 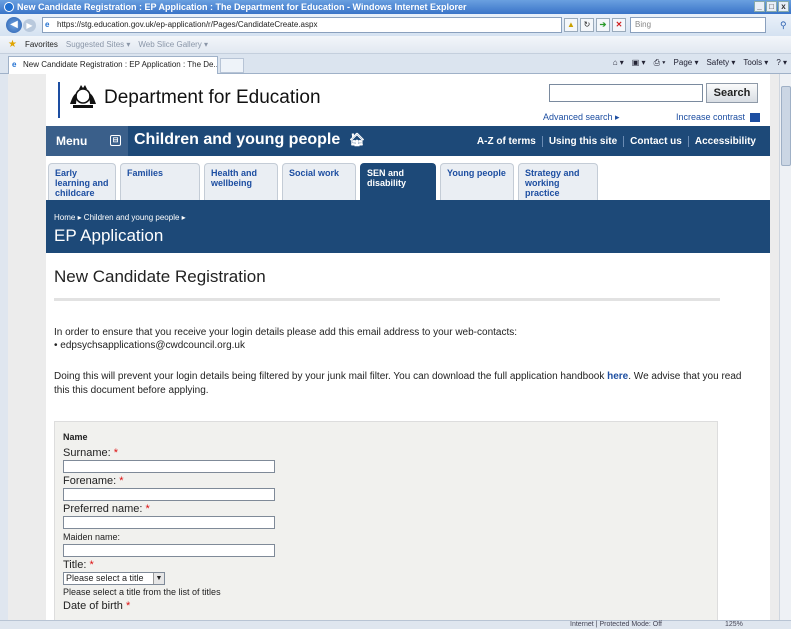 What do you see at coordinates (700, 63) in the screenshot?
I see `command-bar: ⌂ ▾ ▣ ▾ ⎙ ▾ Page ▾ Safety ▾ Tools ▾ ? ▾` at bounding box center [700, 63].